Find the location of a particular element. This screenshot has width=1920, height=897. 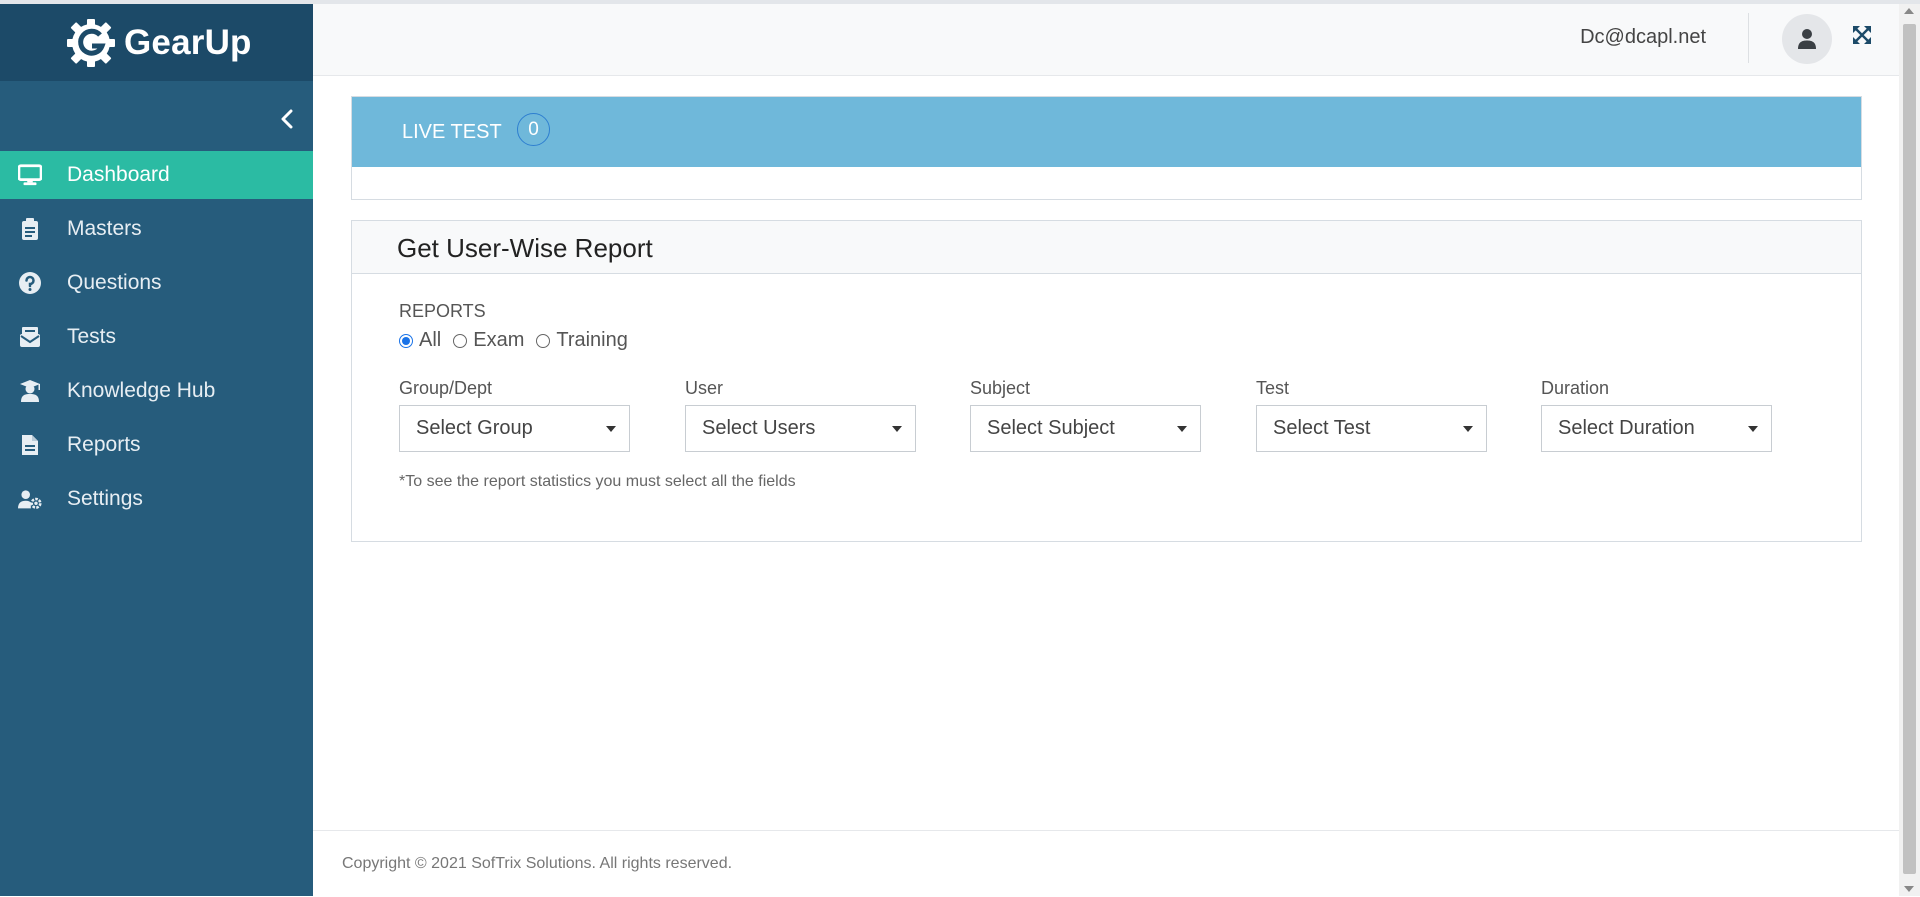

field-label: User is located at coordinates (704, 388).